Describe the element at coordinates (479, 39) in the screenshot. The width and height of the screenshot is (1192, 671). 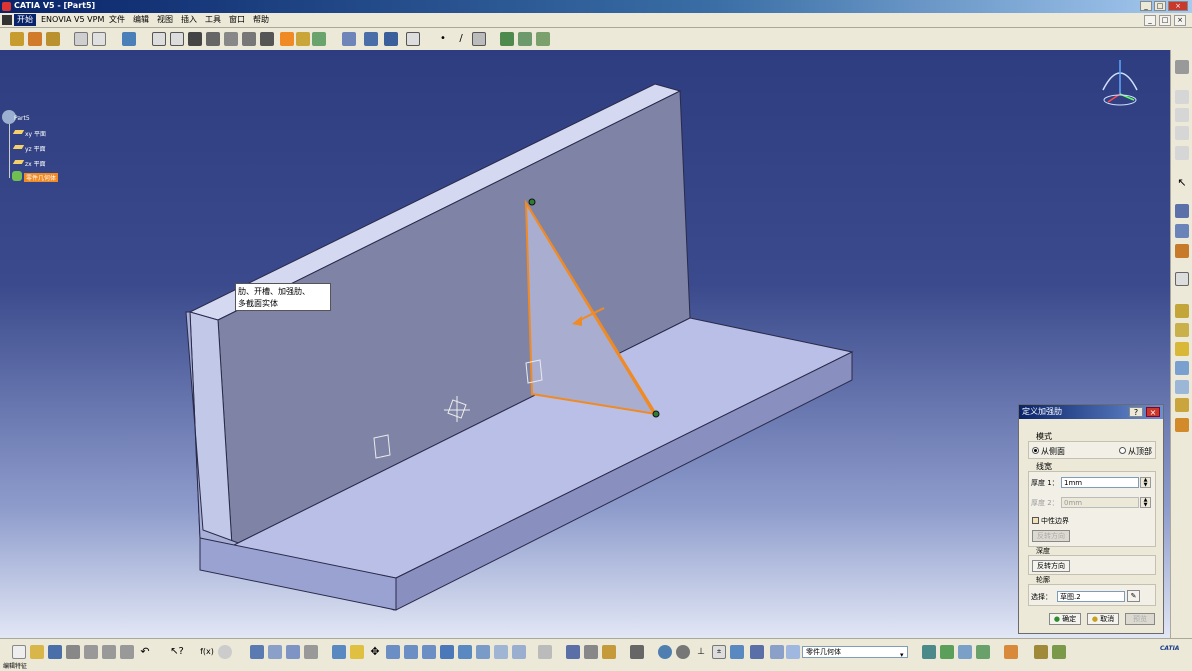
I see `plane-icon` at that location.